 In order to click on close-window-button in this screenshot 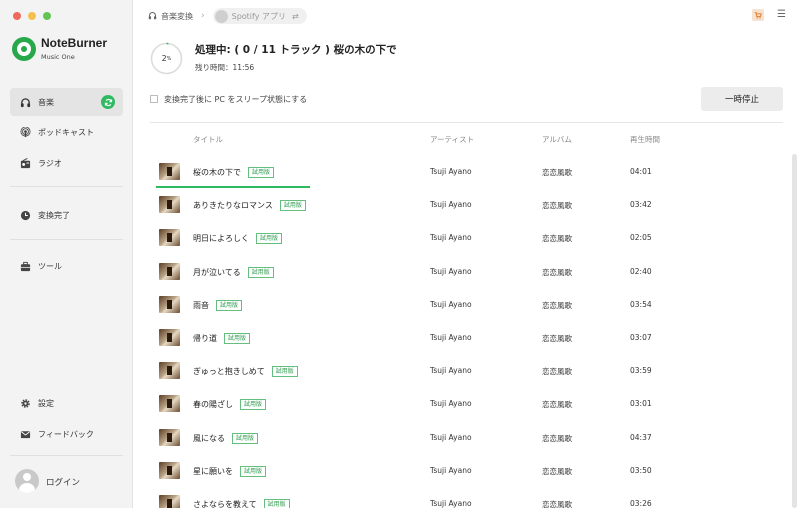, I will do `click(17, 16)`.